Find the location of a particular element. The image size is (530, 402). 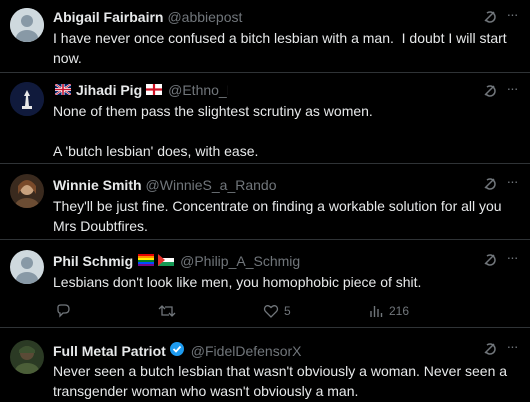

dark-avatar-icon is located at coordinates (27, 99).